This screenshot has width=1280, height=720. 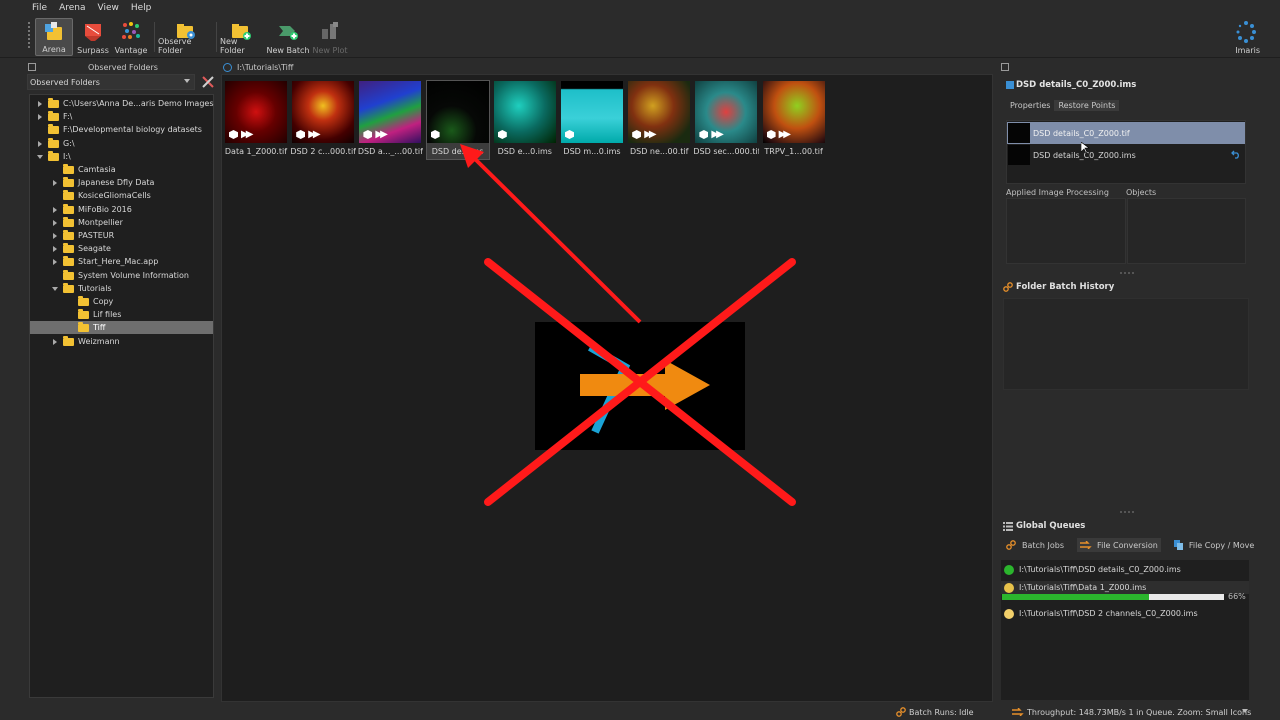 I want to click on file-thumbnail: ▶▶ DSD a..._...00.tif, so click(x=390, y=120).